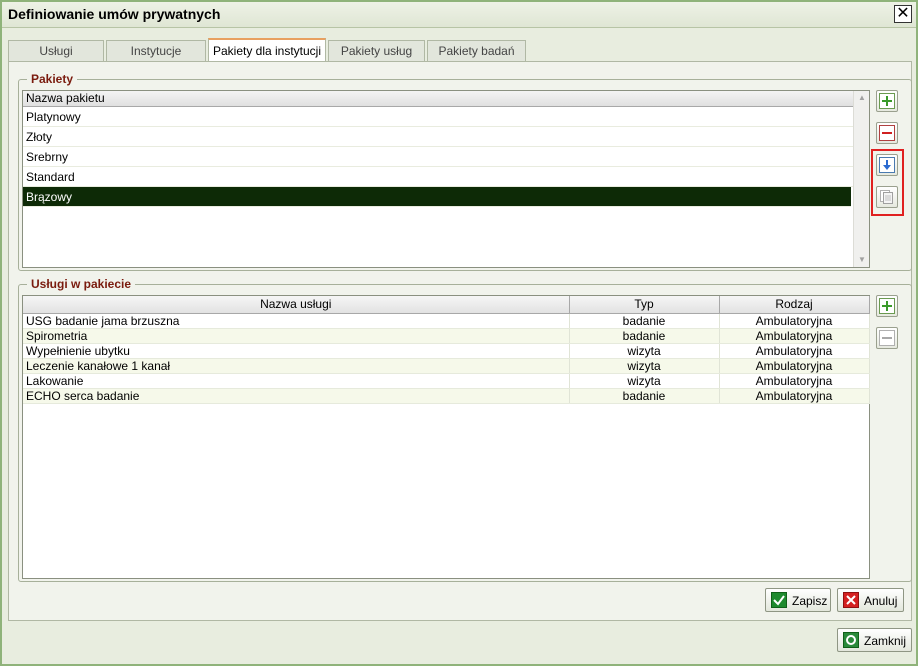 The height and width of the screenshot is (666, 918). What do you see at coordinates (296, 336) in the screenshot?
I see `service-name-cell: Spirometria` at bounding box center [296, 336].